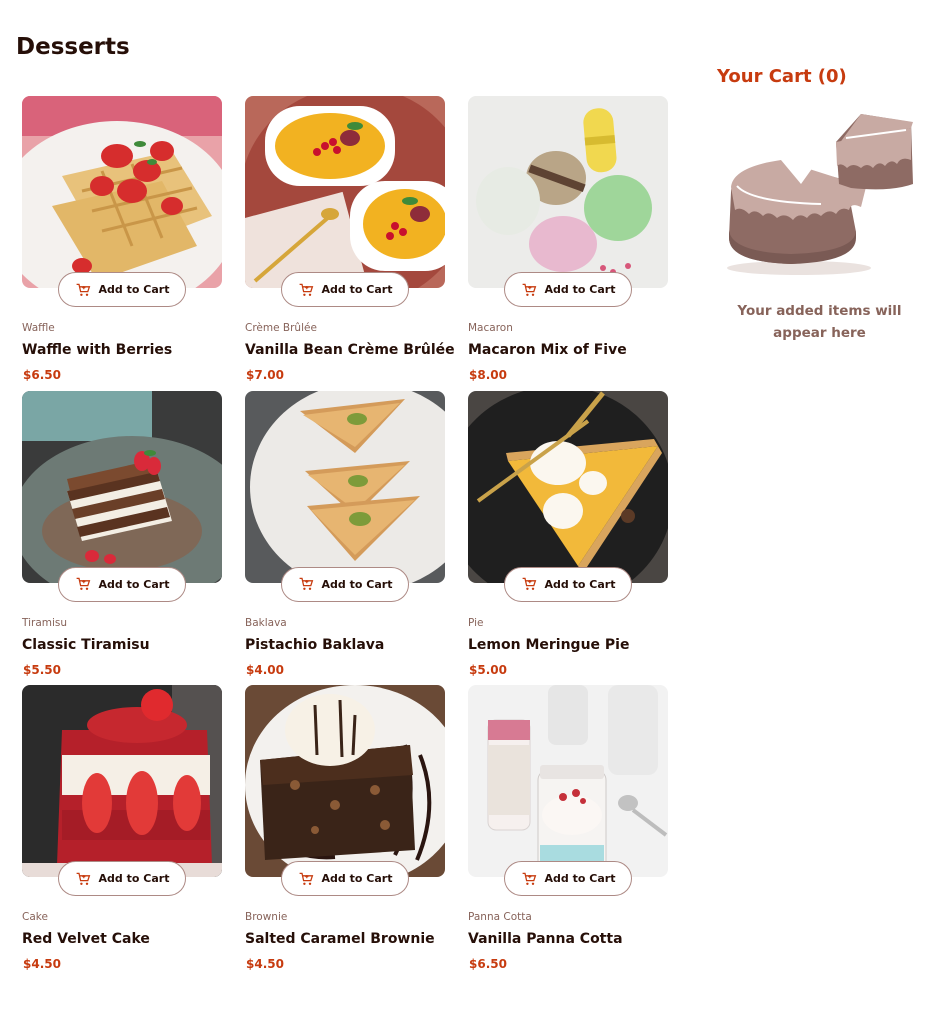 The height and width of the screenshot is (1020, 946). What do you see at coordinates (476, 622) in the screenshot?
I see `product-category: Pie` at bounding box center [476, 622].